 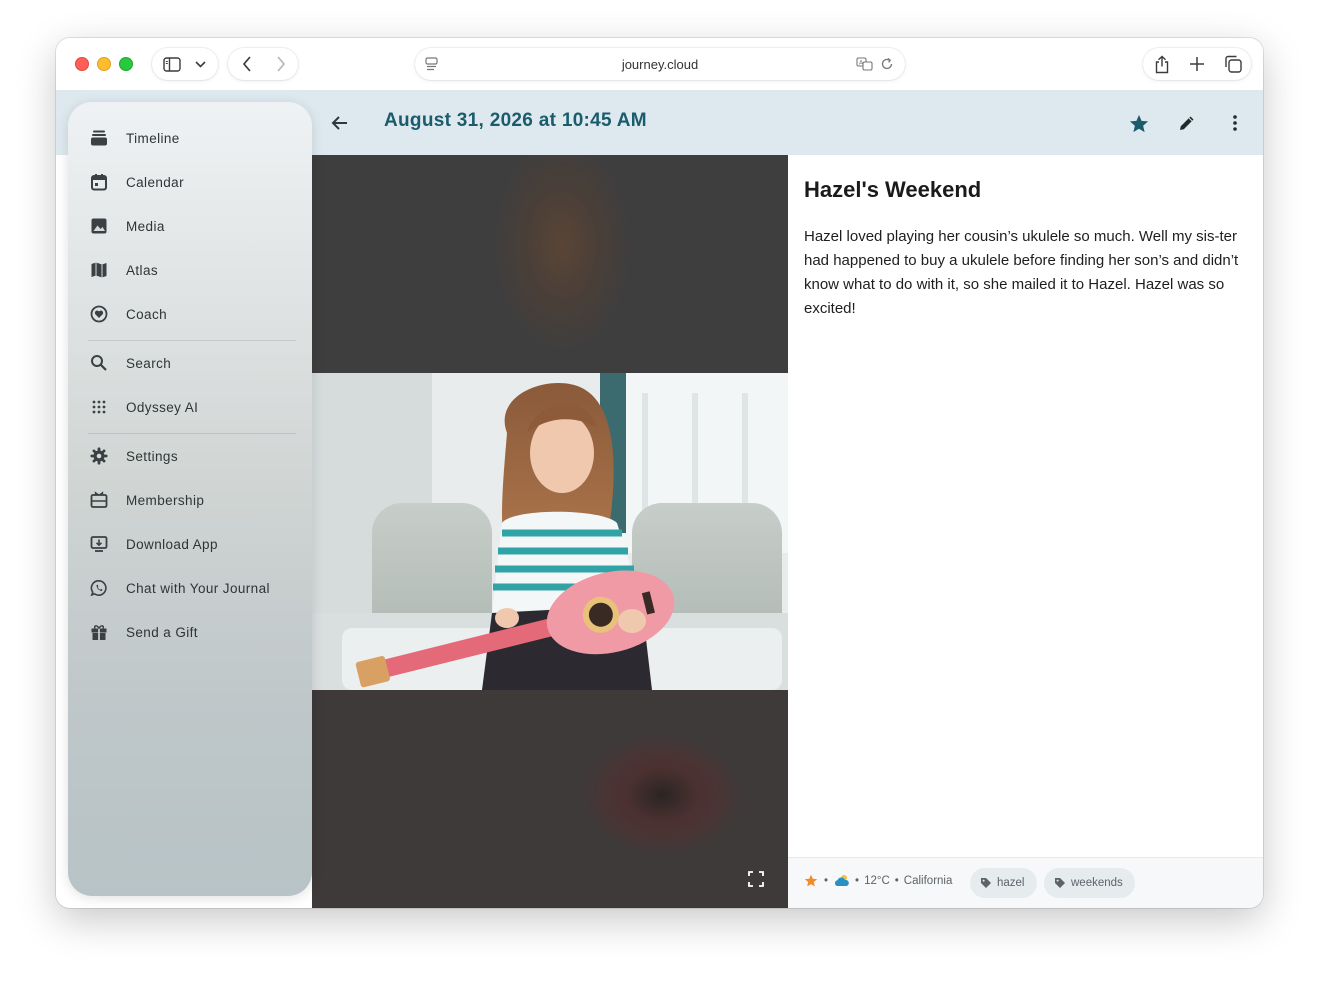 I want to click on star-icon, so click(x=1139, y=123).